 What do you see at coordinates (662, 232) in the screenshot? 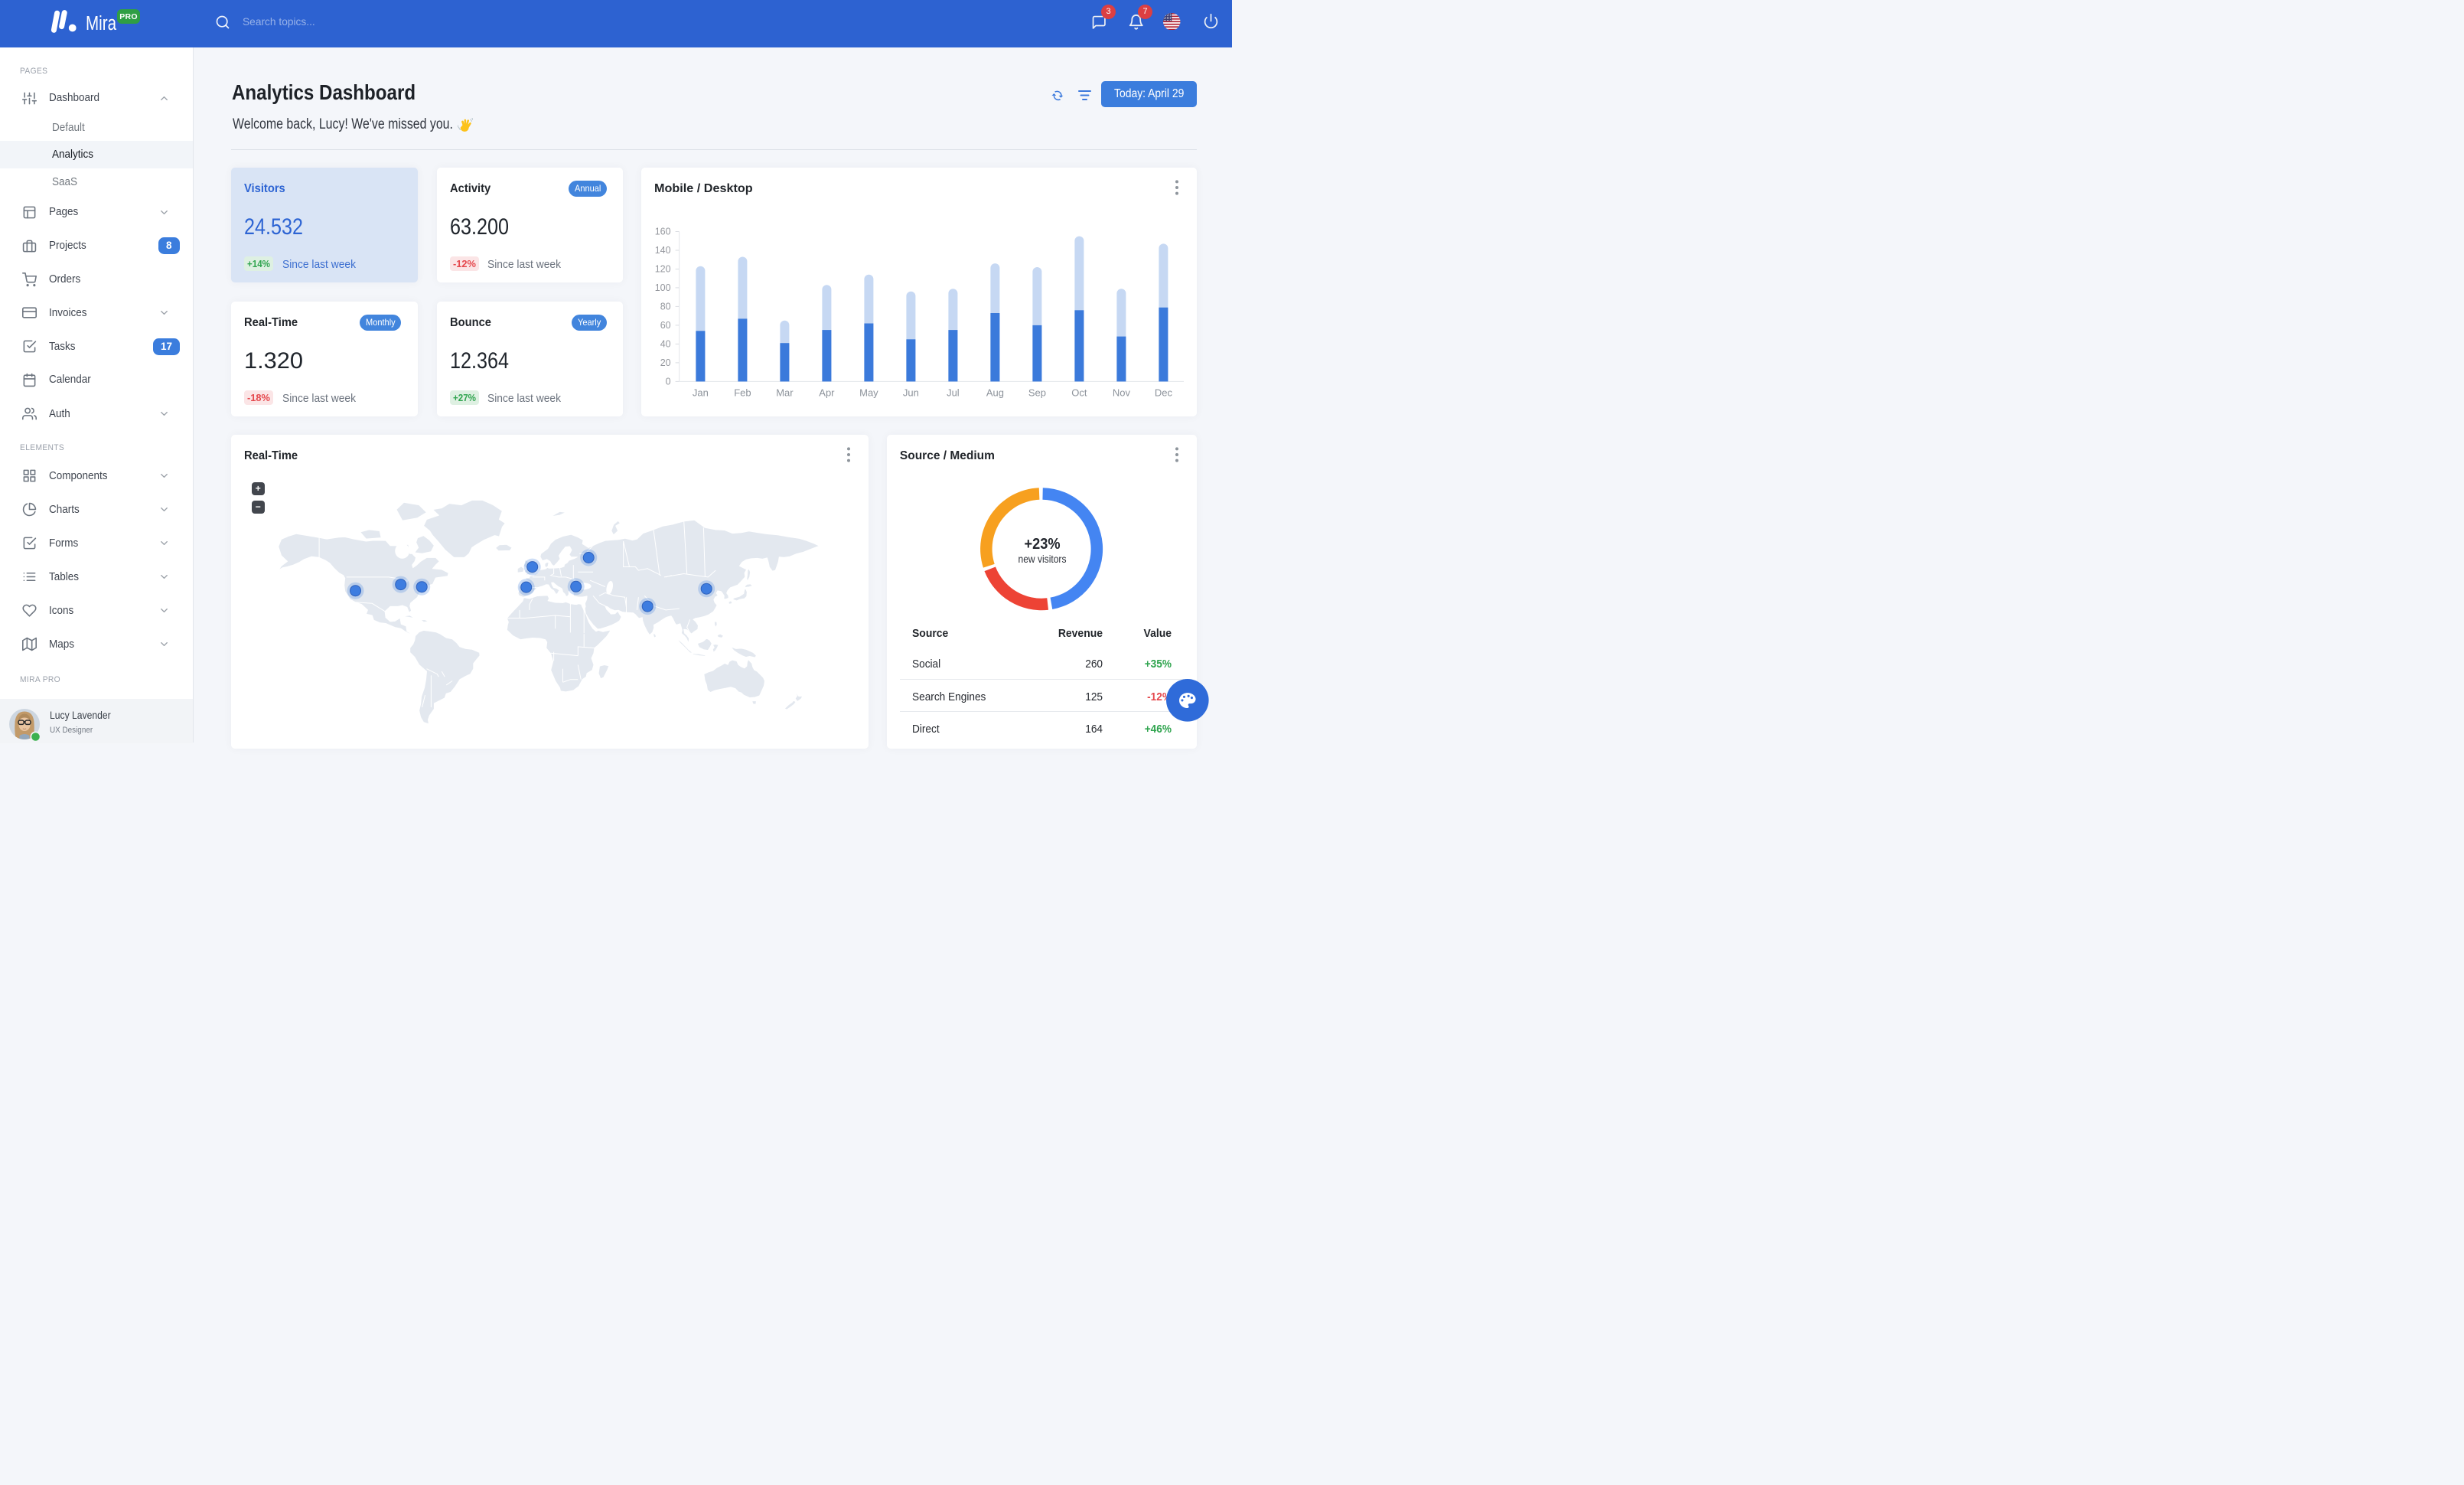
I see `svg-text: 160` at bounding box center [662, 232].